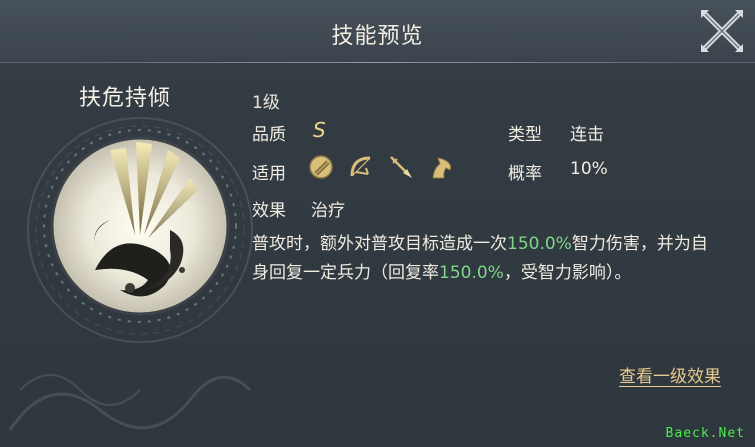 This screenshot has width=755, height=447. What do you see at coordinates (379, 244) in the screenshot?
I see `description-text: 普攻时，额外对普攻目标造成一次` at bounding box center [379, 244].